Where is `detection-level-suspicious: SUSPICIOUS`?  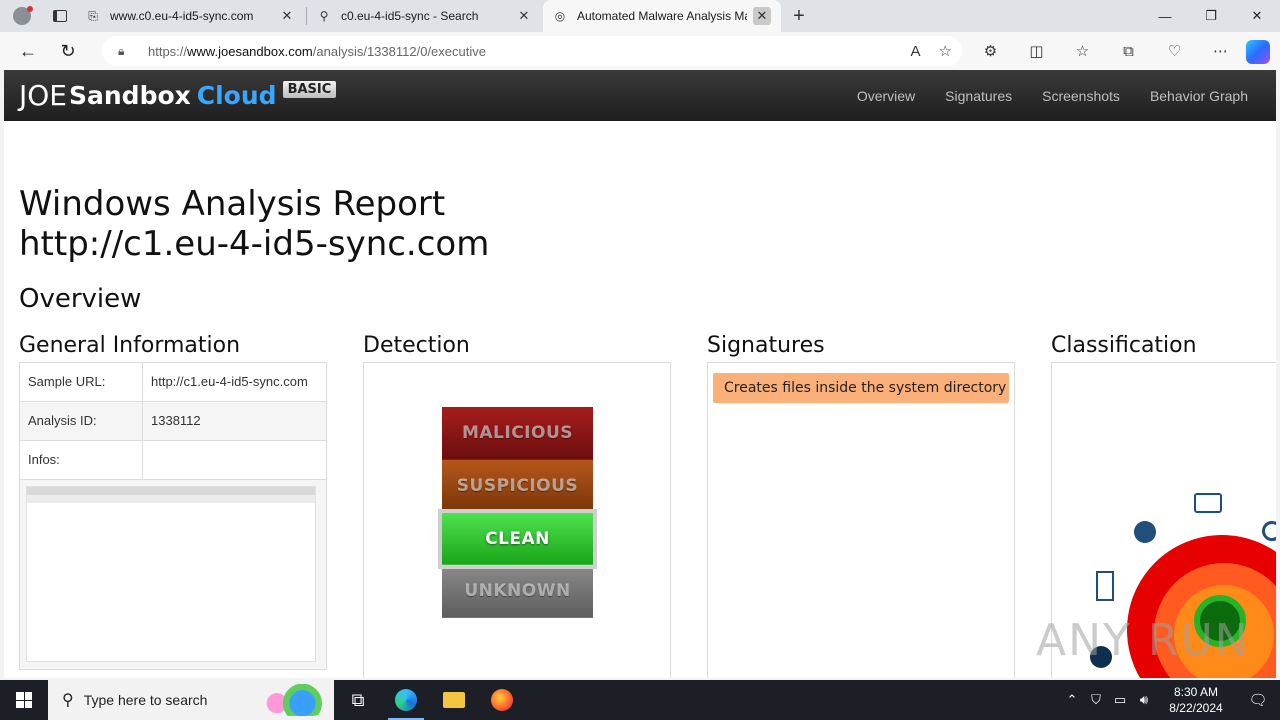 detection-level-suspicious: SUSPICIOUS is located at coordinates (517, 486).